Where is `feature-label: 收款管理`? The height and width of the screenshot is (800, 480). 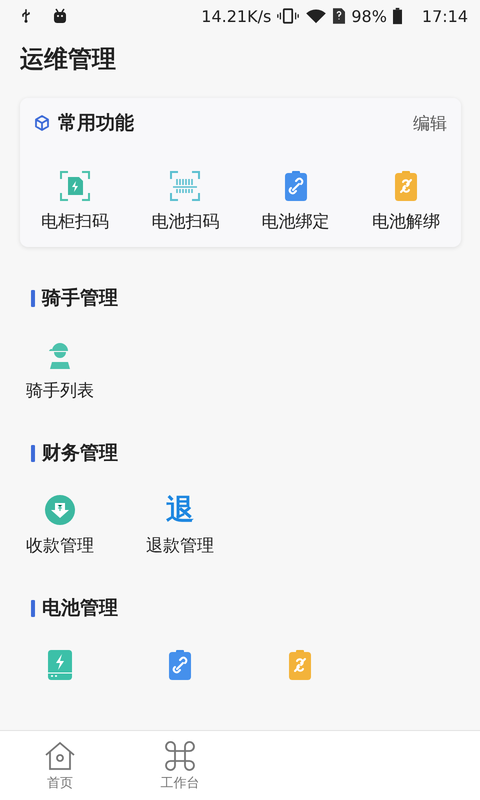 feature-label: 收款管理 is located at coordinates (60, 545).